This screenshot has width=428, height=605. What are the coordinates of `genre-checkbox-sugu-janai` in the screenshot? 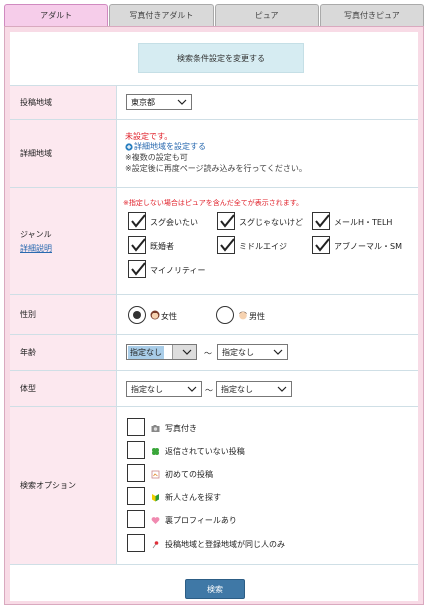 It's located at (226, 221).